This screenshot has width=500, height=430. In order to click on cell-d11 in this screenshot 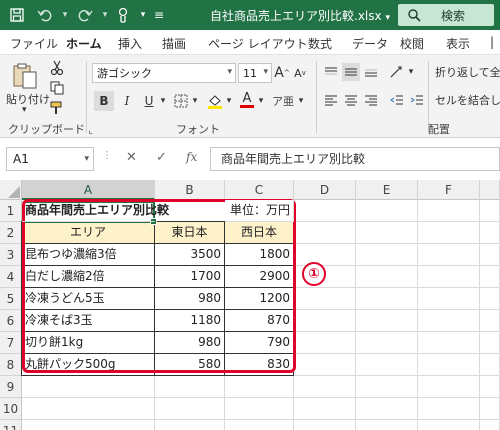, I will do `click(325, 425)`.